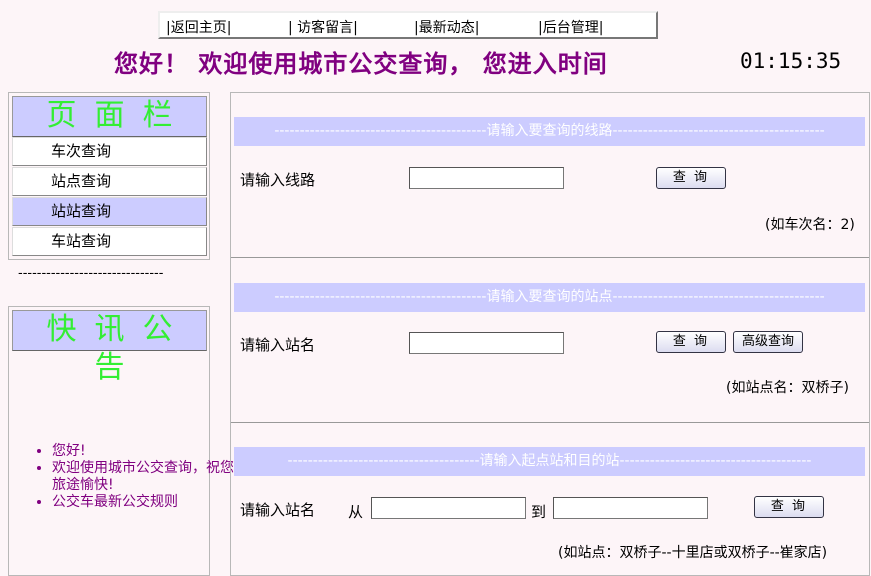 The height and width of the screenshot is (576, 871). What do you see at coordinates (630, 508) in the screenshot?
I see `to-station-input` at bounding box center [630, 508].